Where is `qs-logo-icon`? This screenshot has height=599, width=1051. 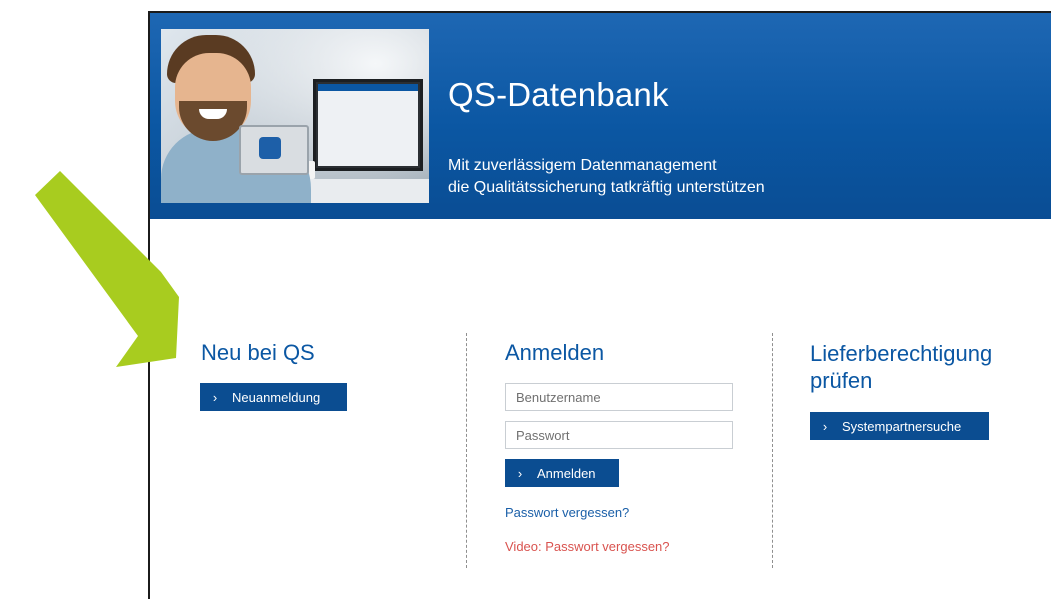
qs-logo-icon is located at coordinates (270, 148).